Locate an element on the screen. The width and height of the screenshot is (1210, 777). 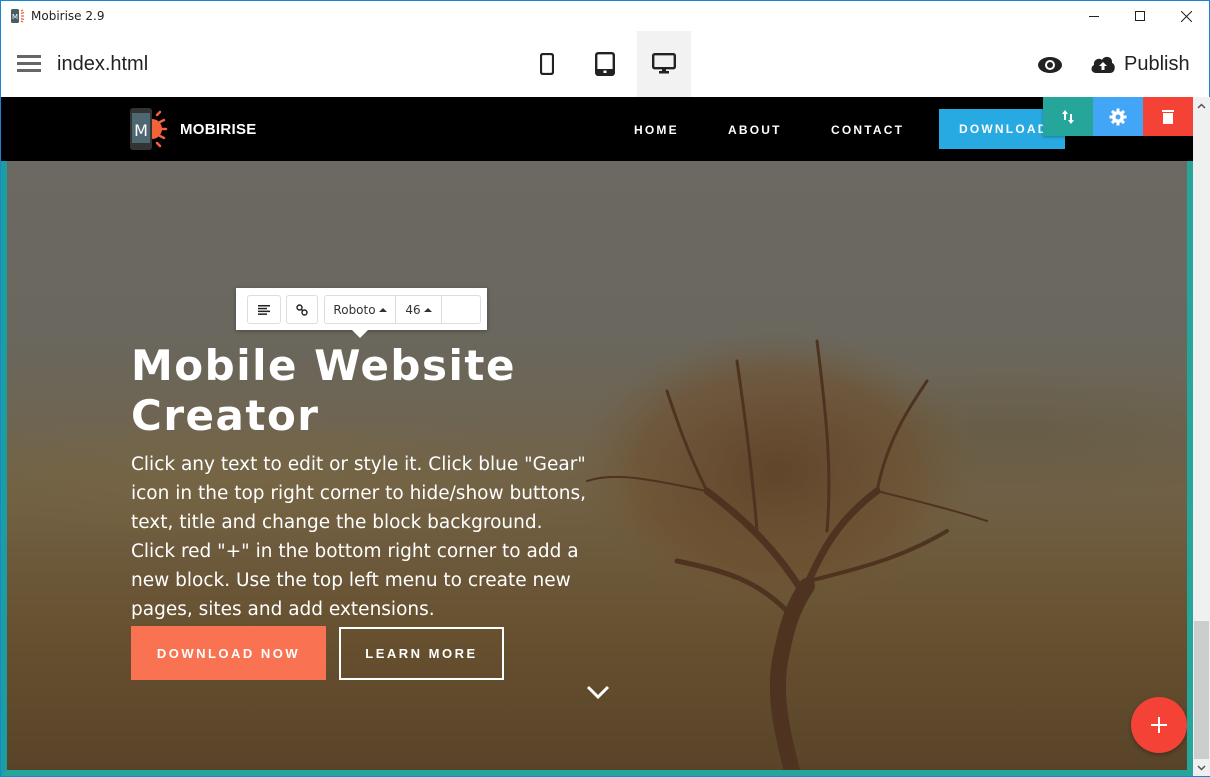
nav-link-about: ABOUT is located at coordinates (755, 130).